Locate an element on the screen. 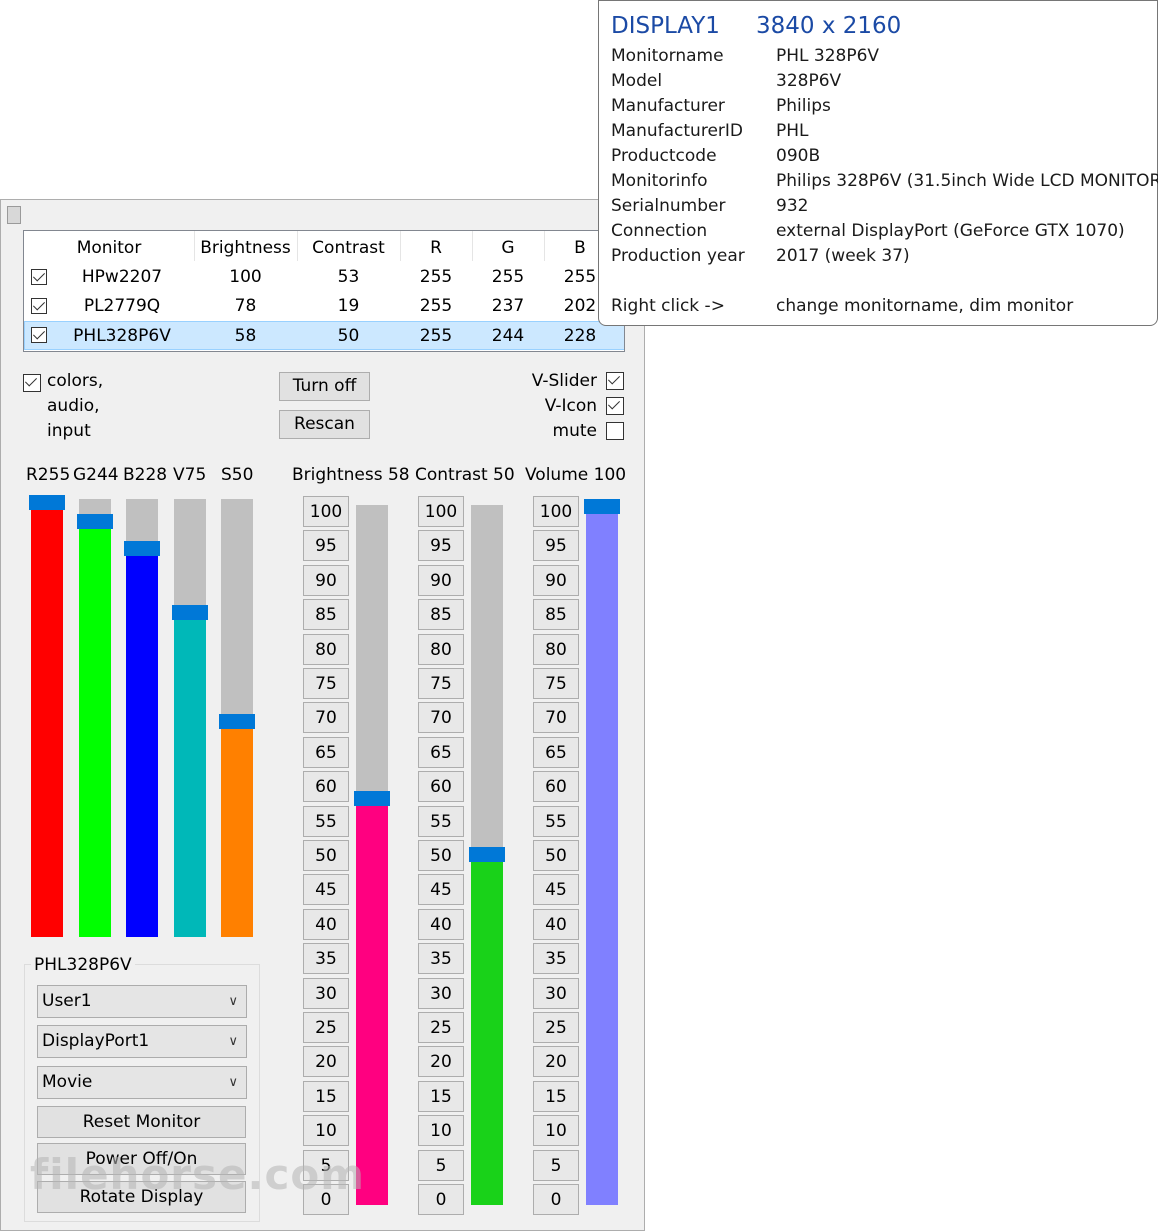 Image resolution: width=1158 pixels, height=1231 pixels. volume-preset-button: 65 is located at coordinates (556, 752).